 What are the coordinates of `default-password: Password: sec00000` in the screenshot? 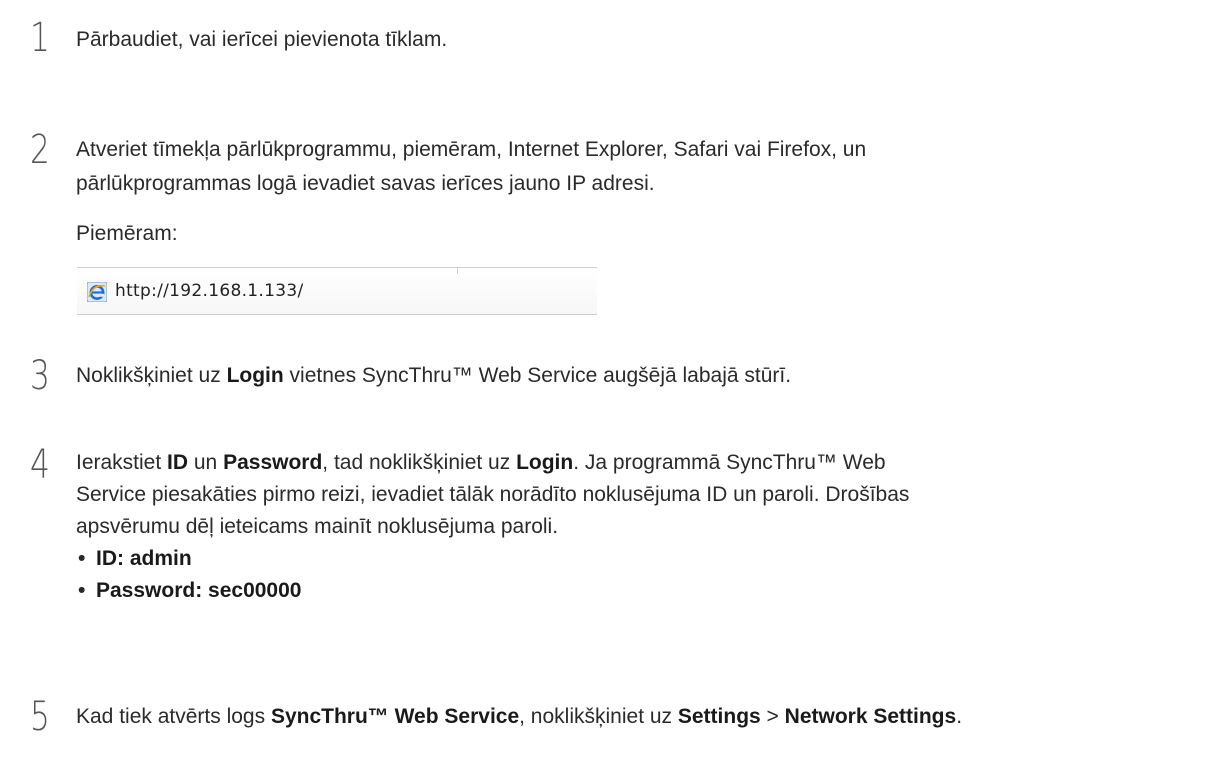 It's located at (199, 590).